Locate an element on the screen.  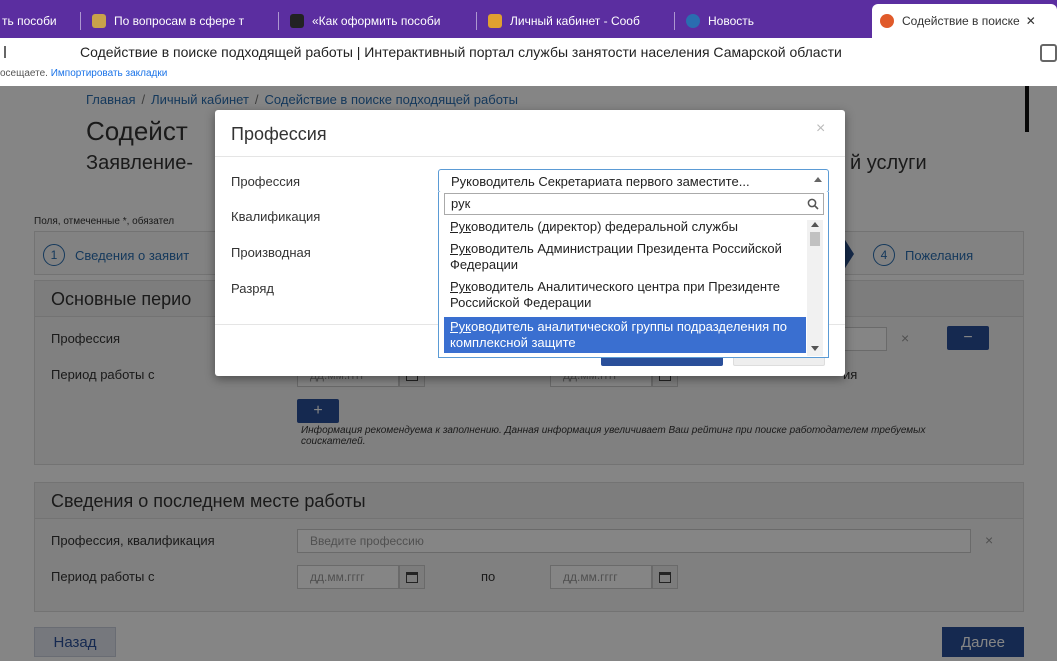
apps-icon is located at coordinates (495, 21).